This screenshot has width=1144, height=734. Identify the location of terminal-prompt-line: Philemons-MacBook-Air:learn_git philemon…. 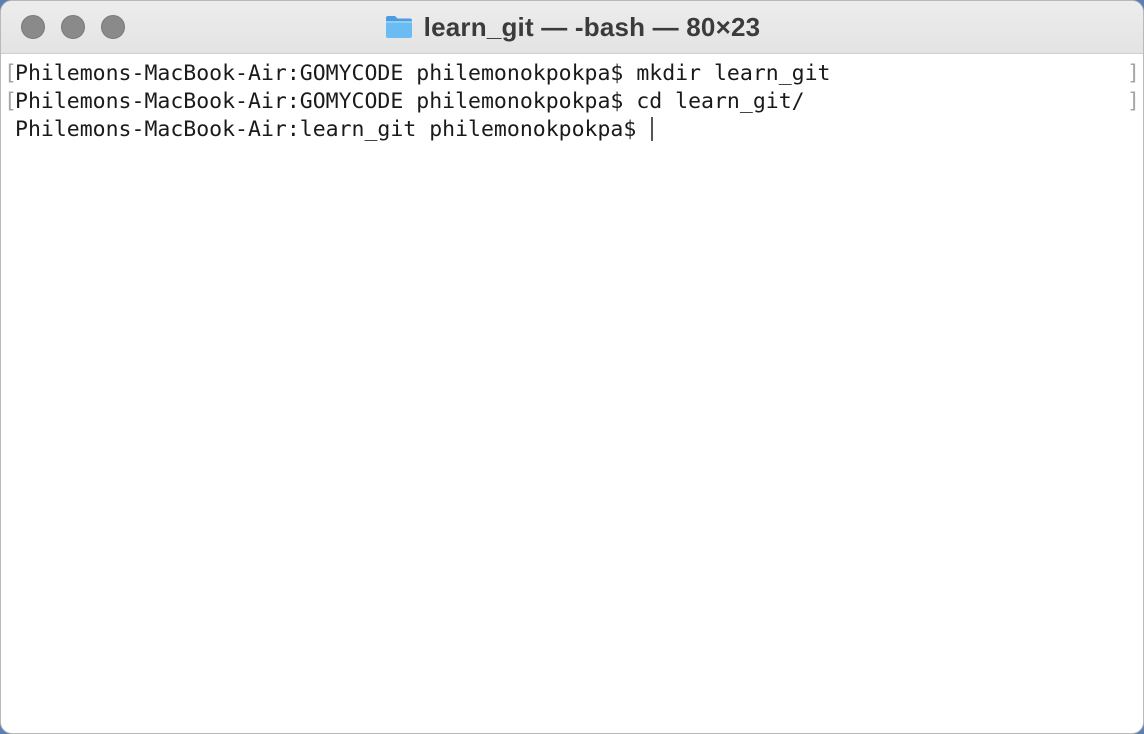
(572, 130).